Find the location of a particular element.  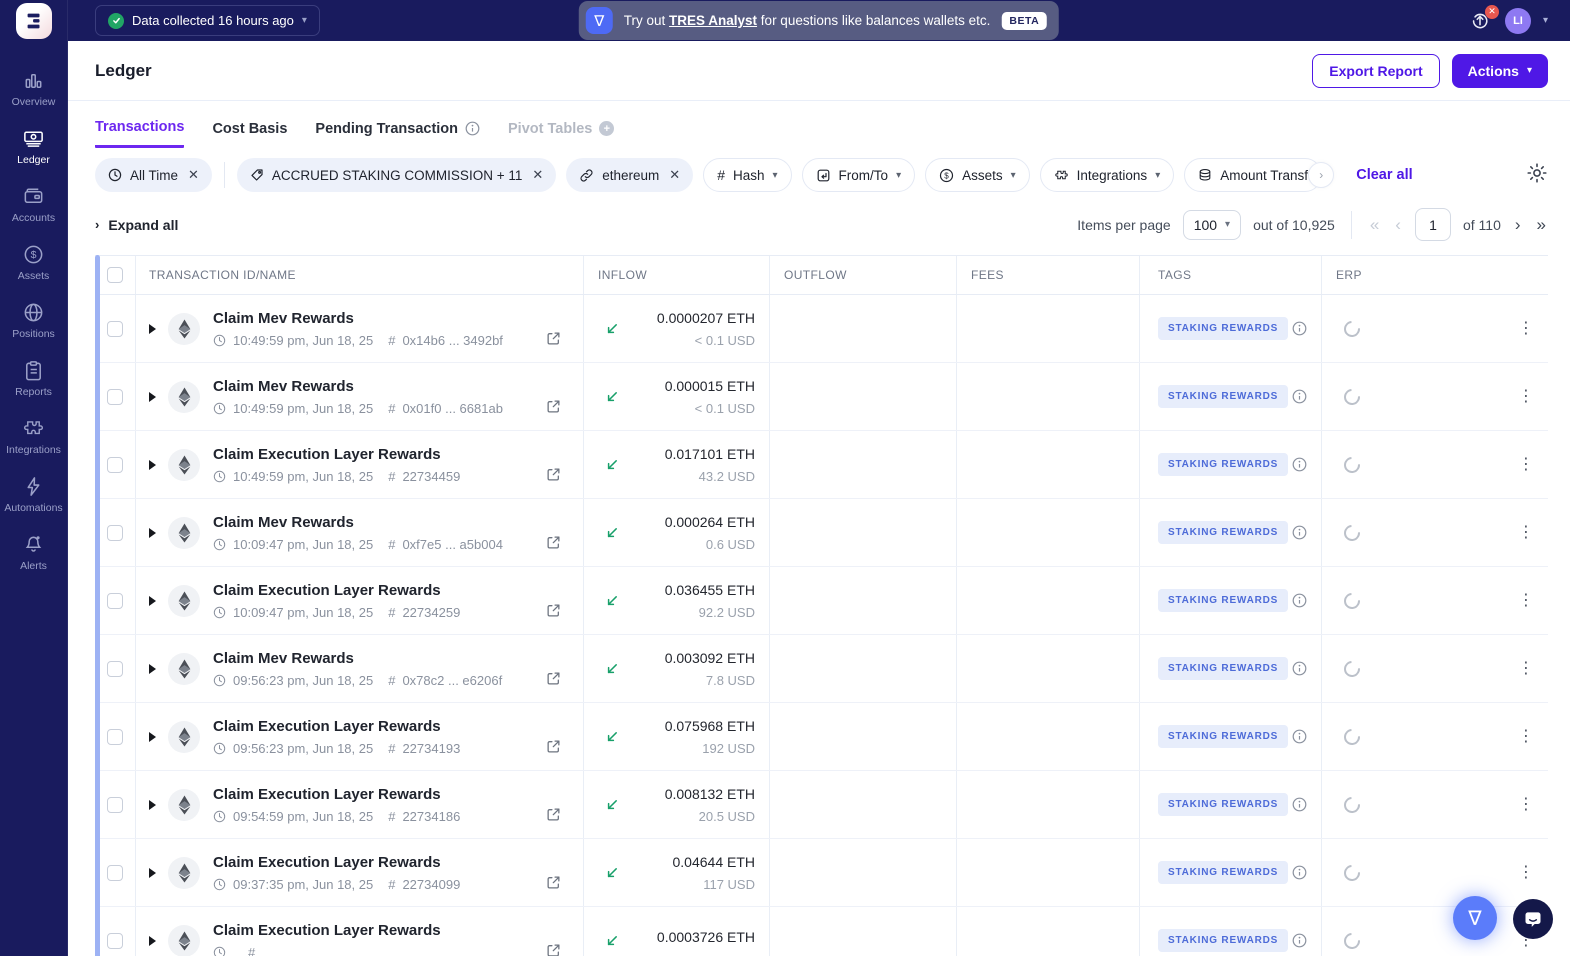

prev-page-button: ‹ is located at coordinates (1398, 225).